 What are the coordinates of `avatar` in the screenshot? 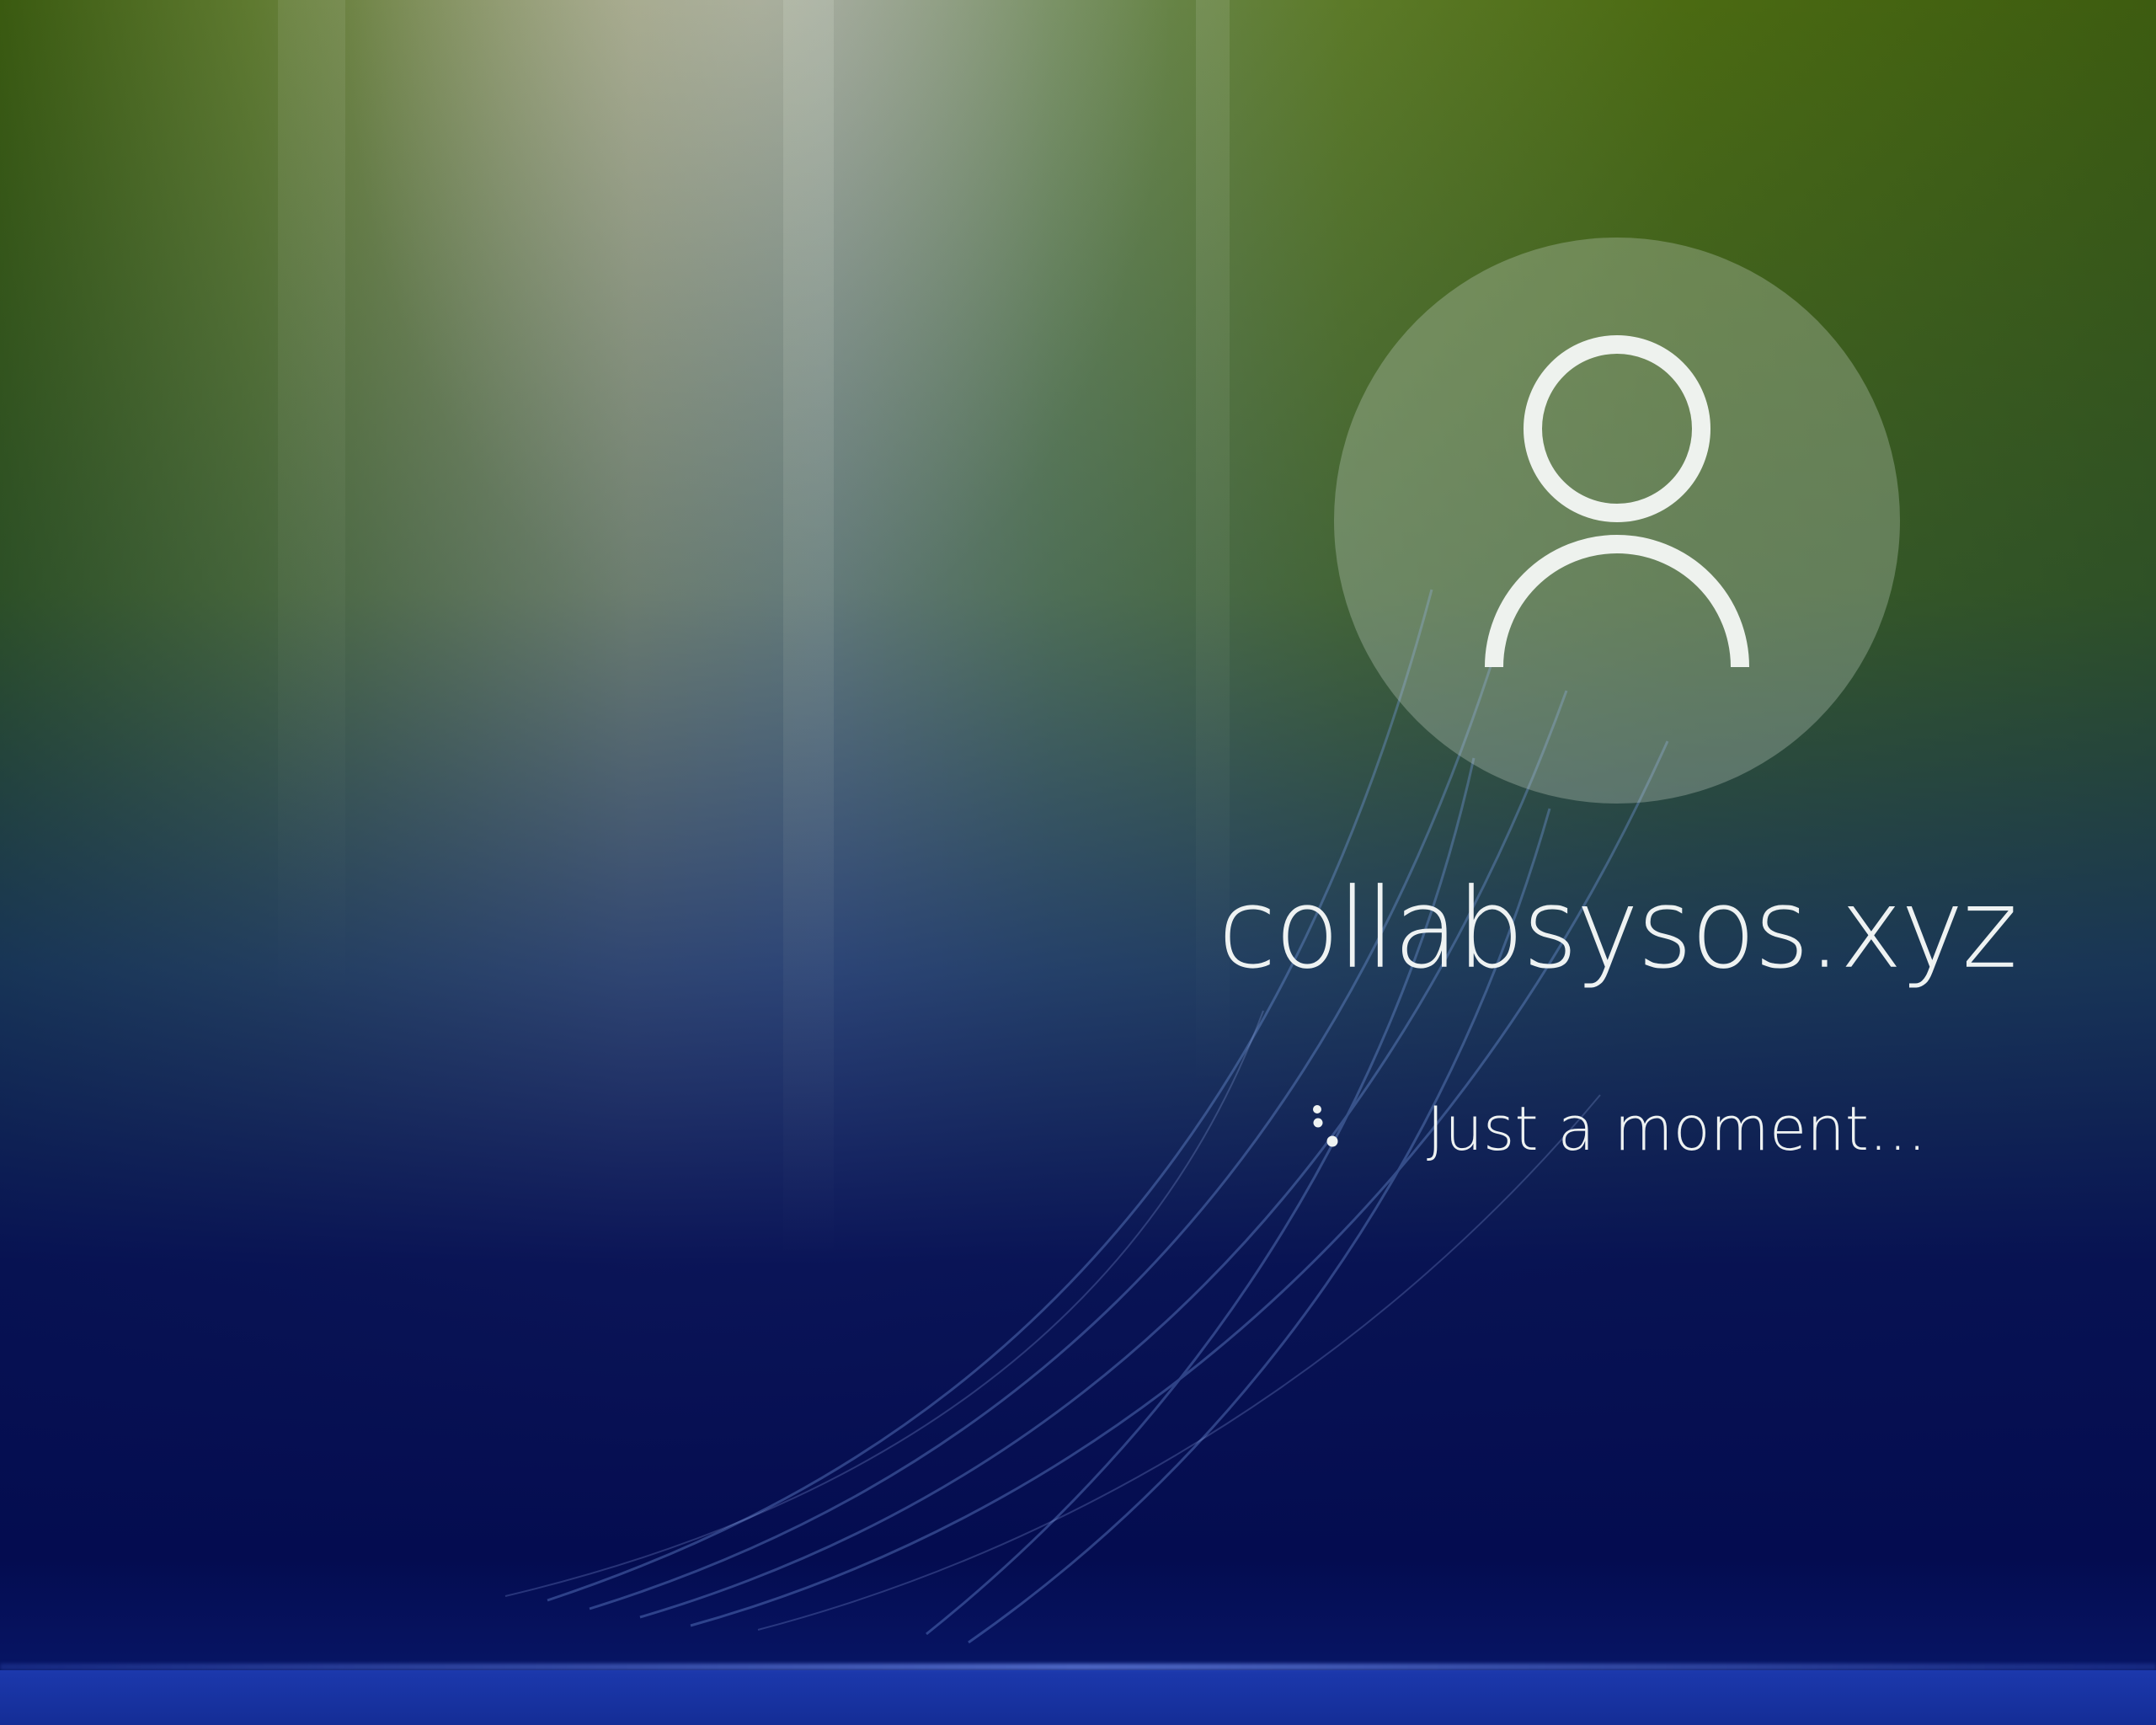 It's located at (1617, 521).